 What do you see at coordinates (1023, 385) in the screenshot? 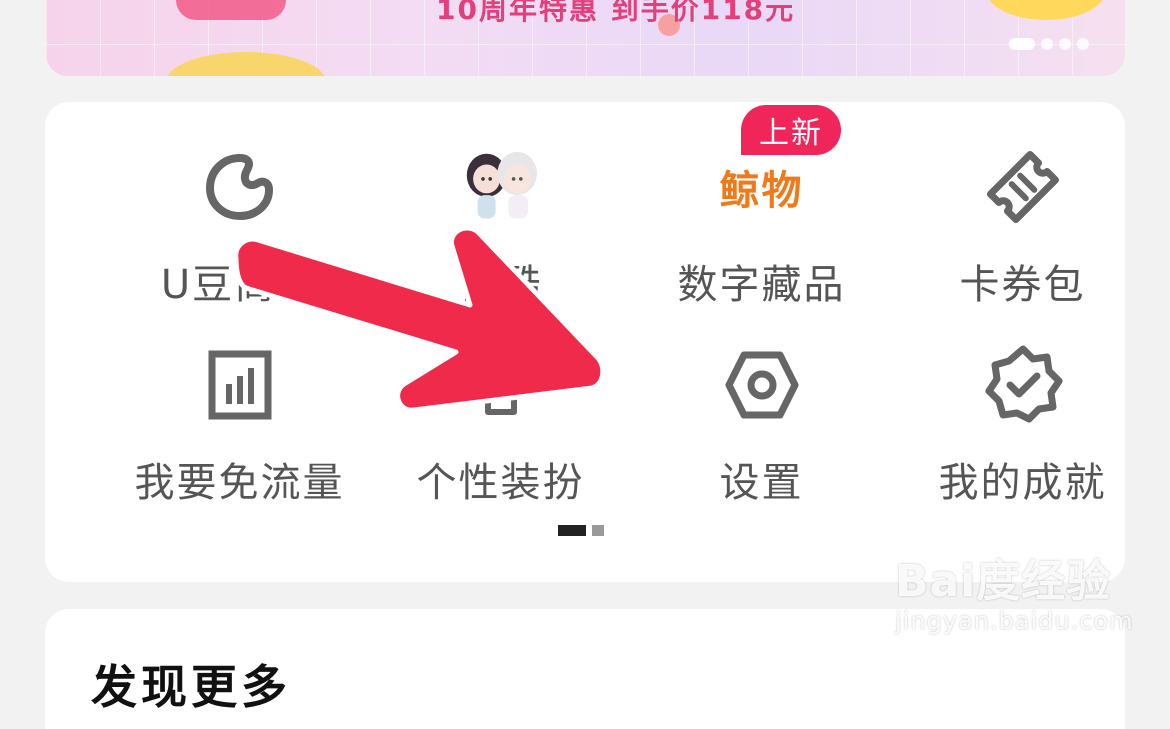
I see `achievement-badge-icon` at bounding box center [1023, 385].